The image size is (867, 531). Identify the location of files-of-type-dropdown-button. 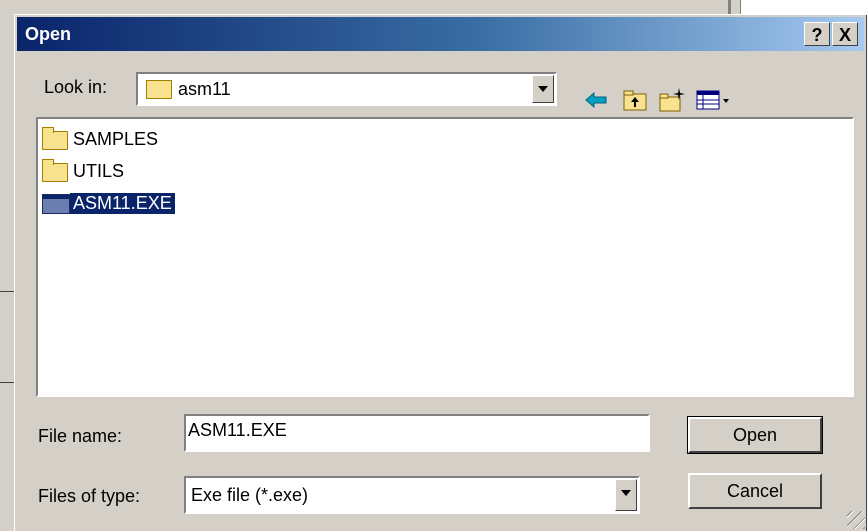
(626, 495).